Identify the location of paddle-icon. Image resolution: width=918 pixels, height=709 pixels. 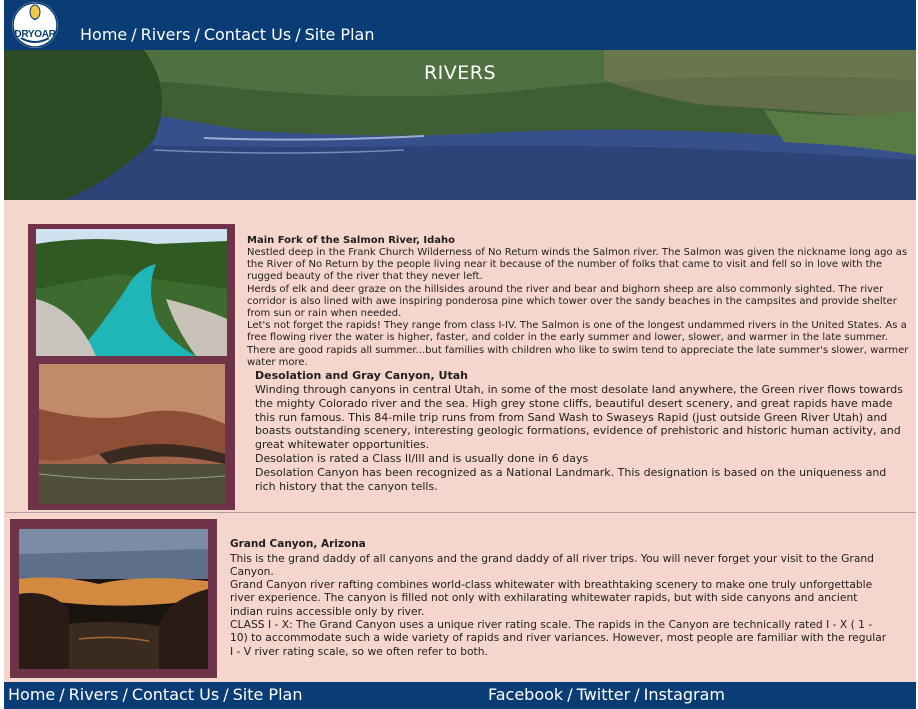
(35, 25).